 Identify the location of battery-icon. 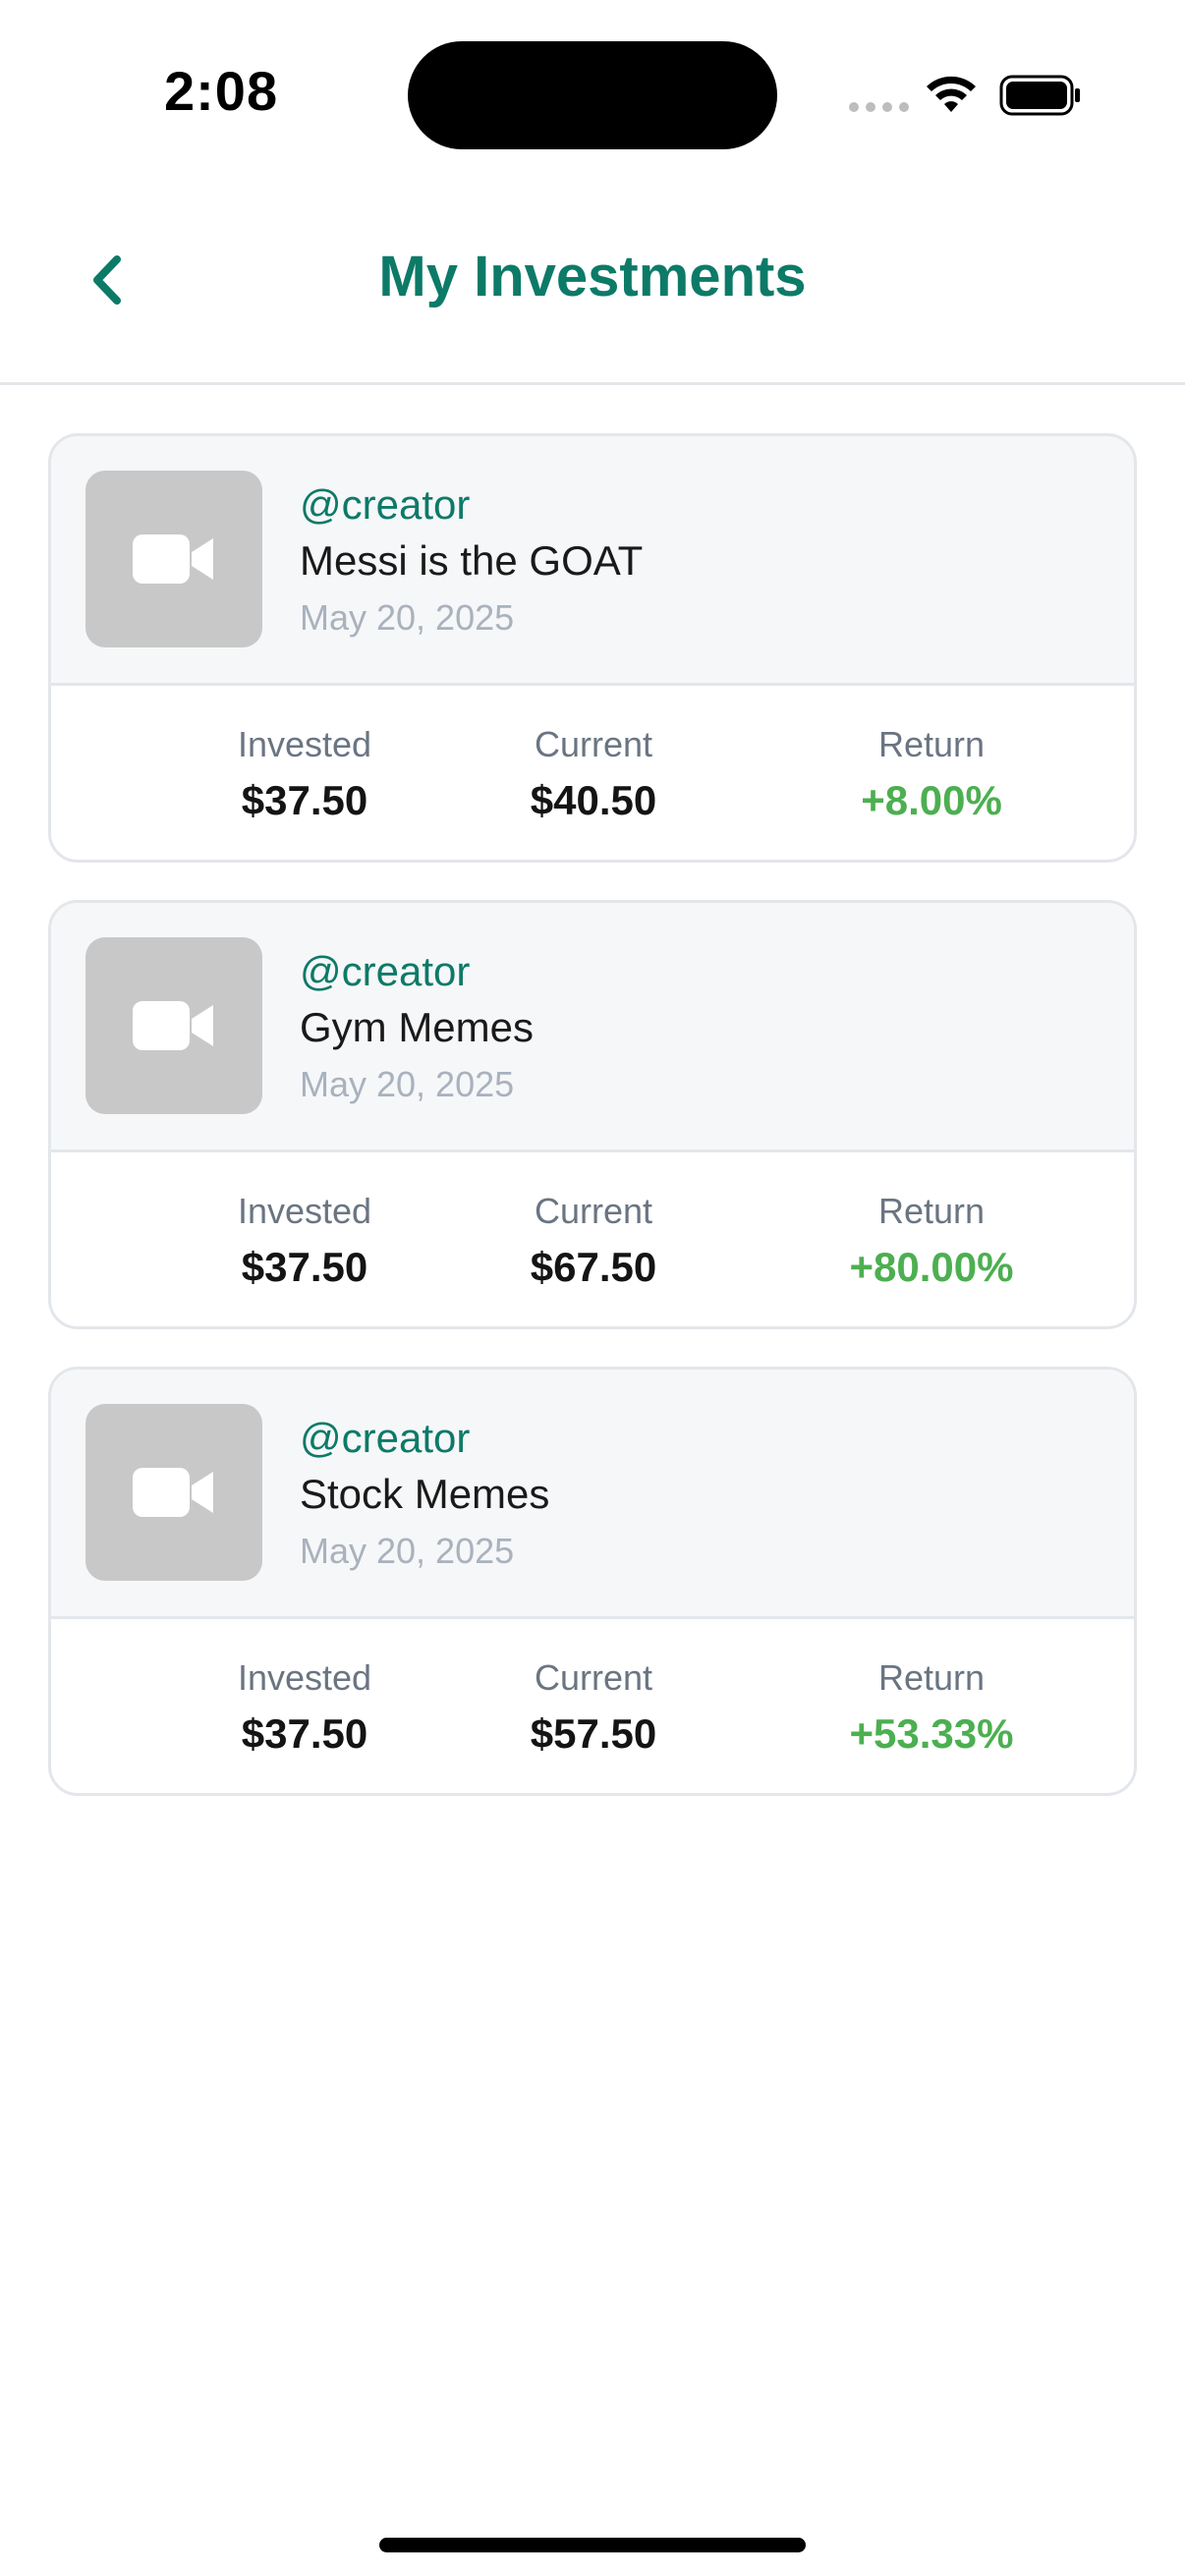
(1040, 95).